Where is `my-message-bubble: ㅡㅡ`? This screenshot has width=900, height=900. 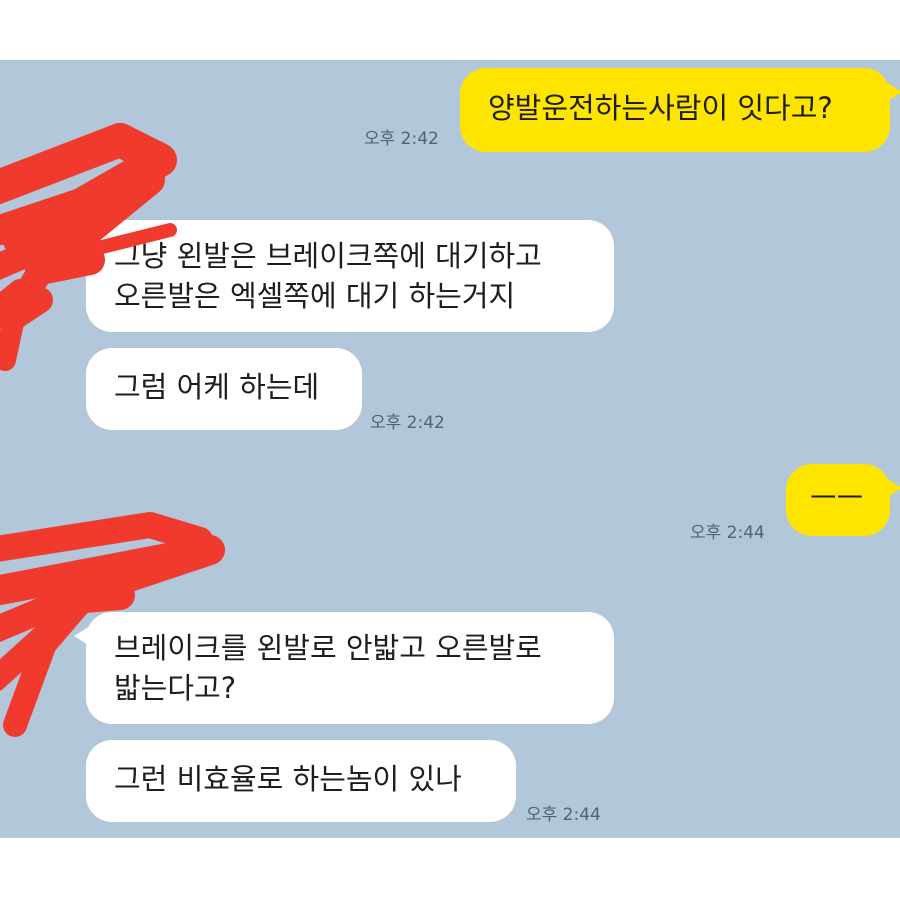 my-message-bubble: ㅡㅡ is located at coordinates (843, 500).